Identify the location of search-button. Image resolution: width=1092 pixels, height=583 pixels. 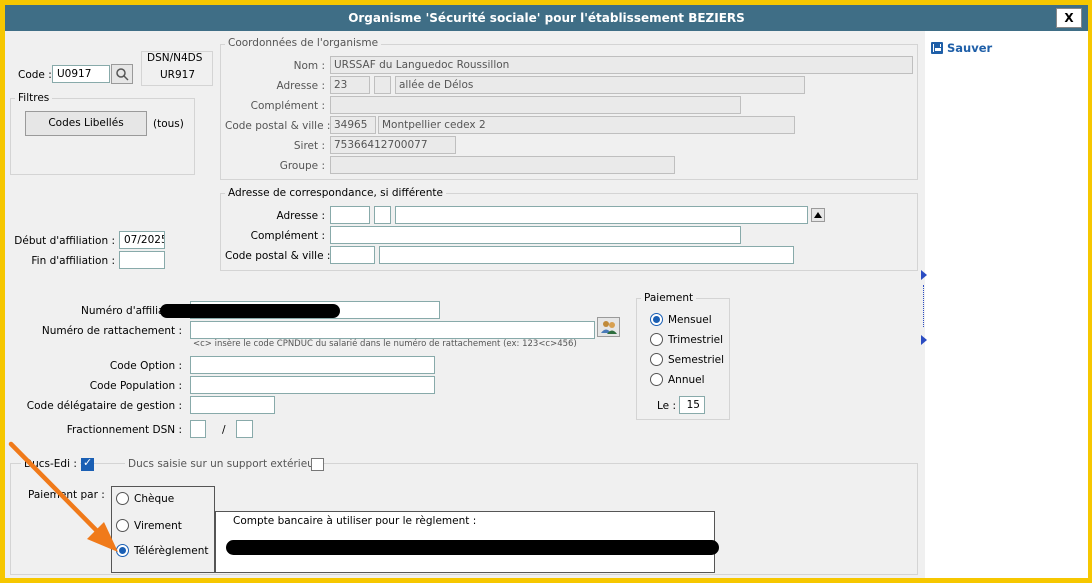
(122, 74).